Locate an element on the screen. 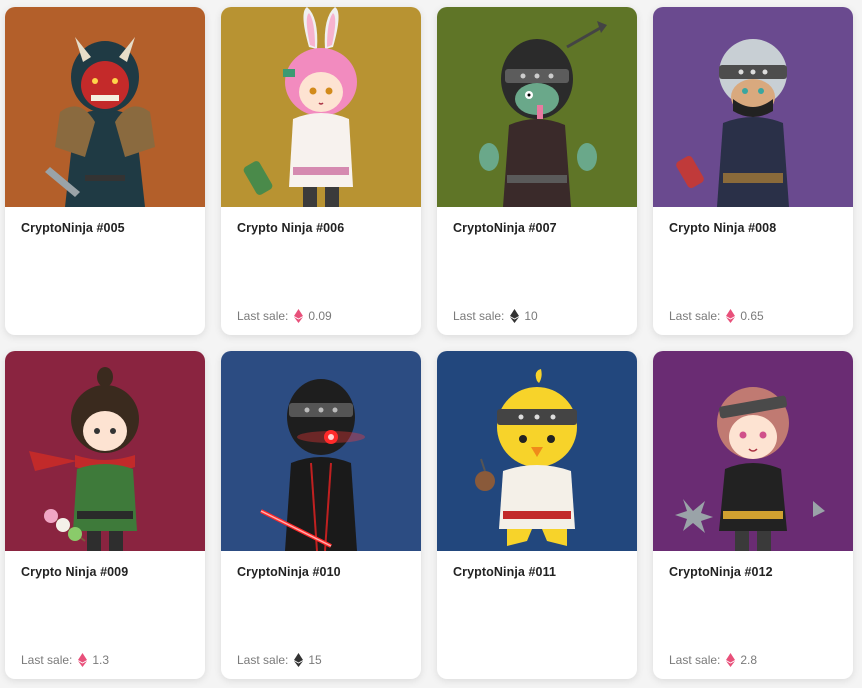 This screenshot has width=862, height=688. nft-card-011: CryptoNinja #011 is located at coordinates (537, 515).